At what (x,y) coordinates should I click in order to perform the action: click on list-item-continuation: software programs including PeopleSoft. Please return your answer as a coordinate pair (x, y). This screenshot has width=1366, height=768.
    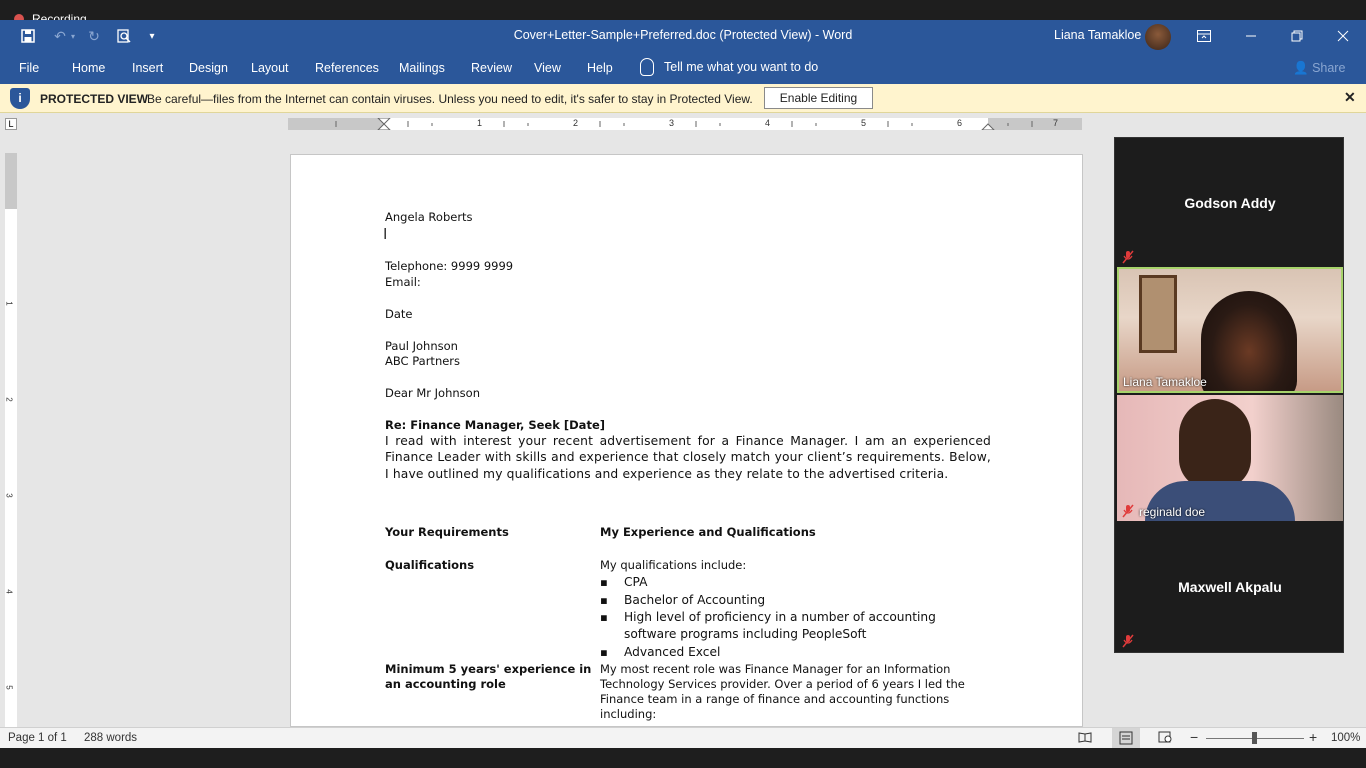
    Looking at the image, I should click on (745, 634).